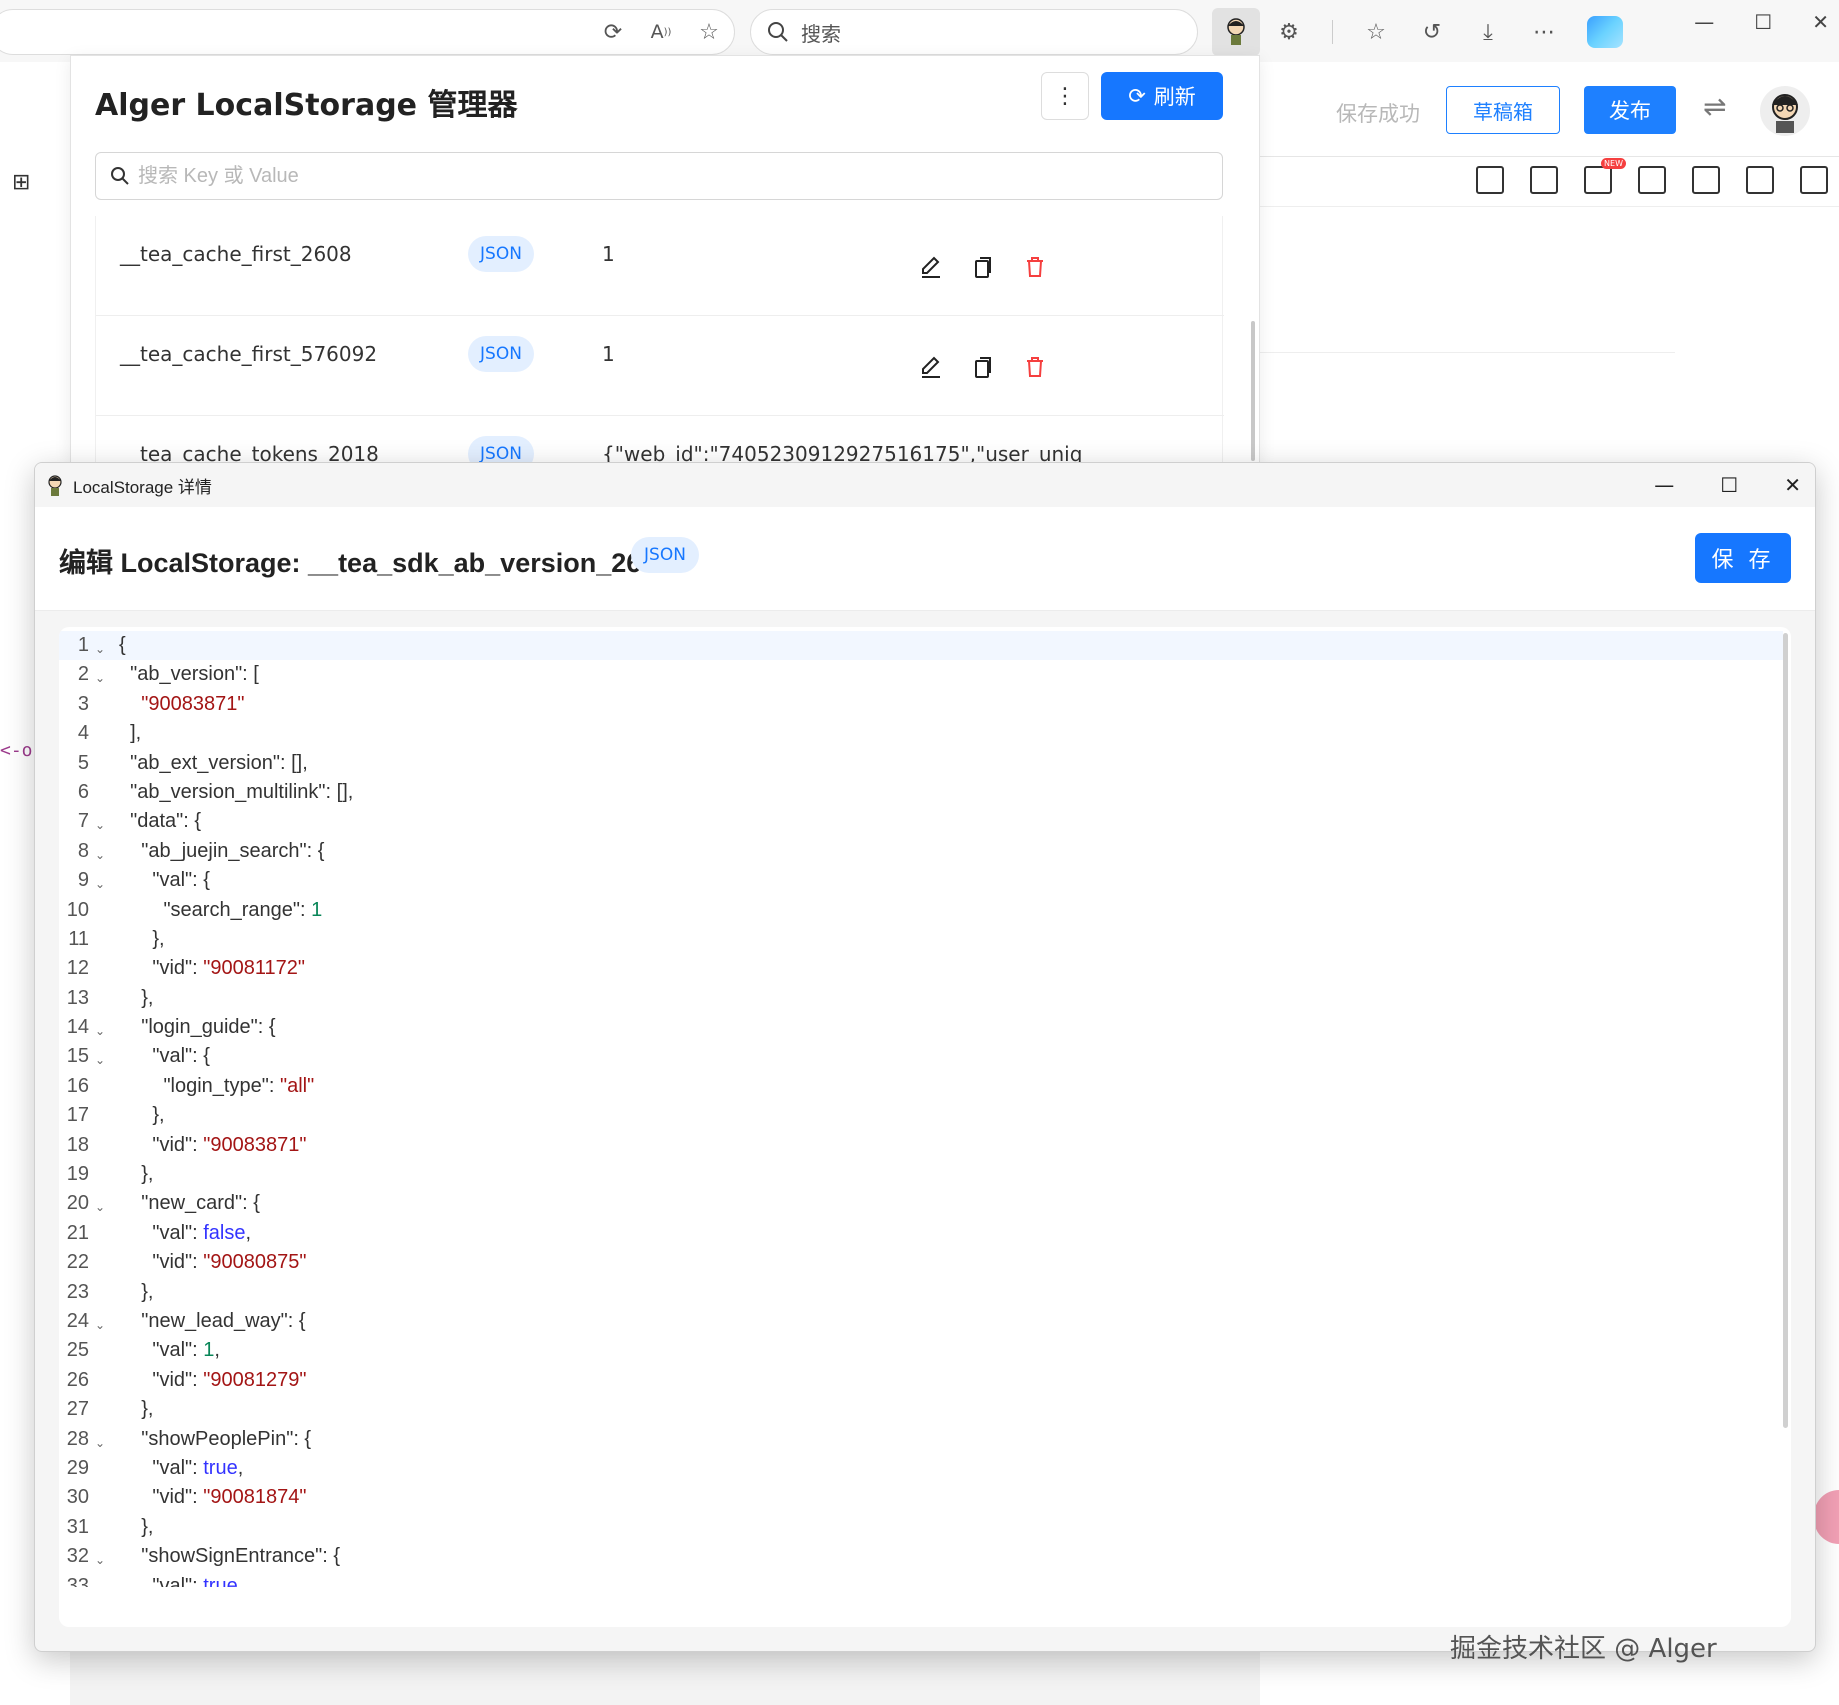 This screenshot has width=1839, height=1705. Describe the element at coordinates (83, 703) in the screenshot. I see `line-number: 3` at that location.